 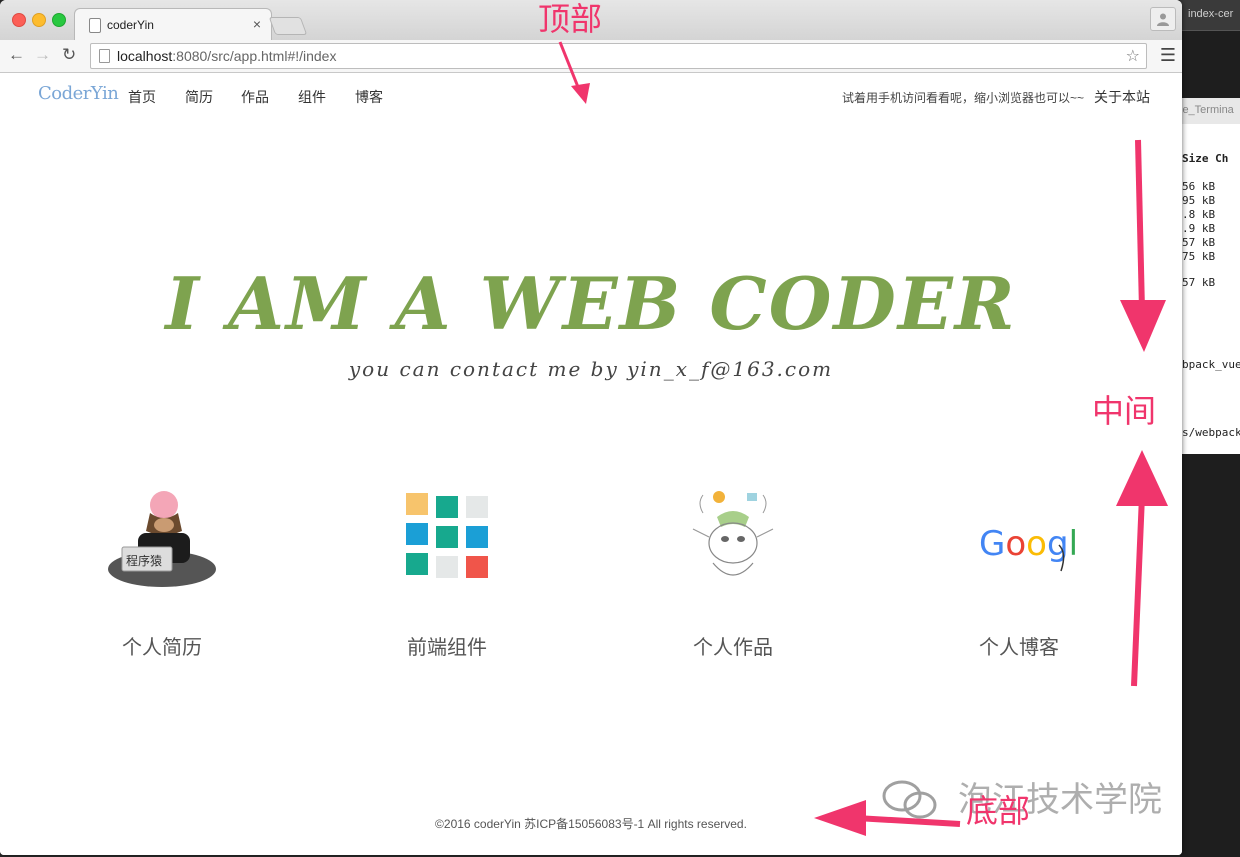 I want to click on annotation-middle-label: 中间, so click(x=1124, y=411).